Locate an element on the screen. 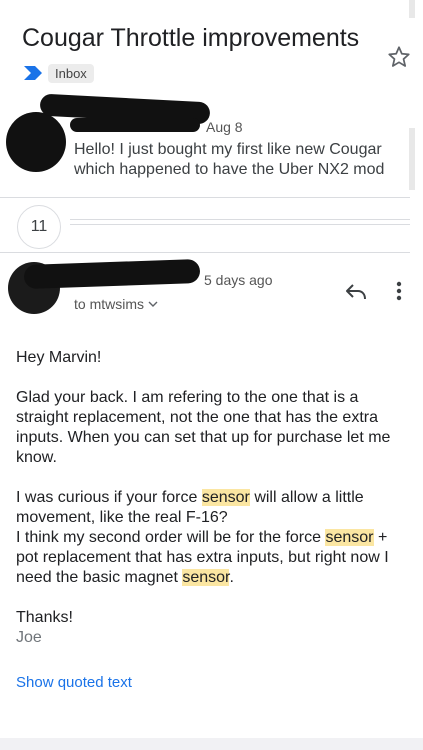 Image resolution: width=423 pixels, height=750 pixels. chevron-down-icon is located at coordinates (153, 304).